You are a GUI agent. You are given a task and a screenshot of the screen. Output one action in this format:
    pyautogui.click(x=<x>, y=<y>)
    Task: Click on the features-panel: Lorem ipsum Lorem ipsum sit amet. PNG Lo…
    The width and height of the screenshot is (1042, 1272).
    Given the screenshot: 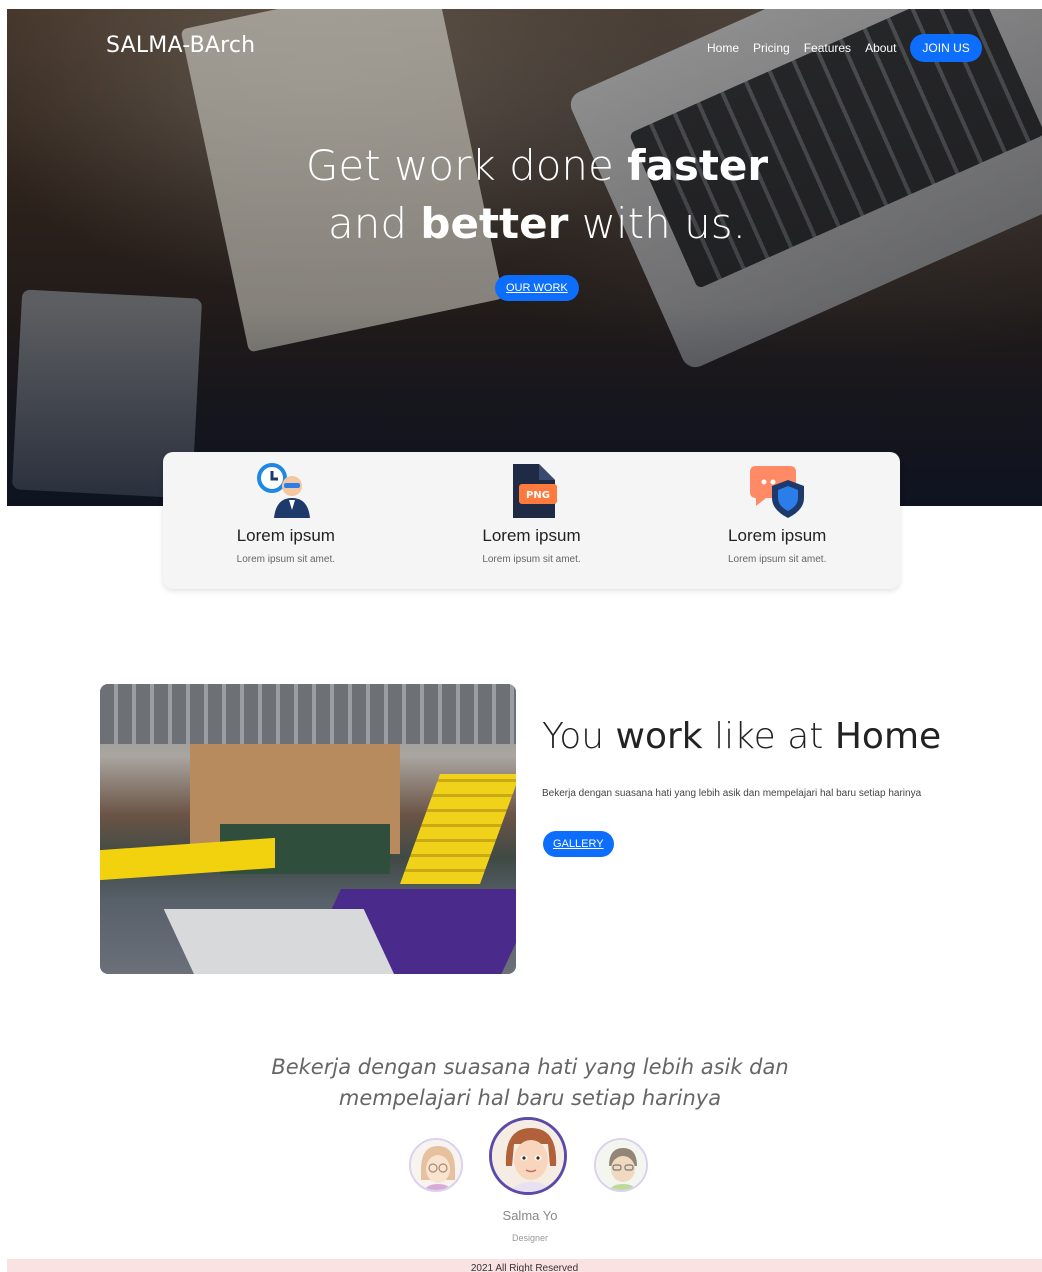 What is the action you would take?
    pyautogui.click(x=531, y=520)
    